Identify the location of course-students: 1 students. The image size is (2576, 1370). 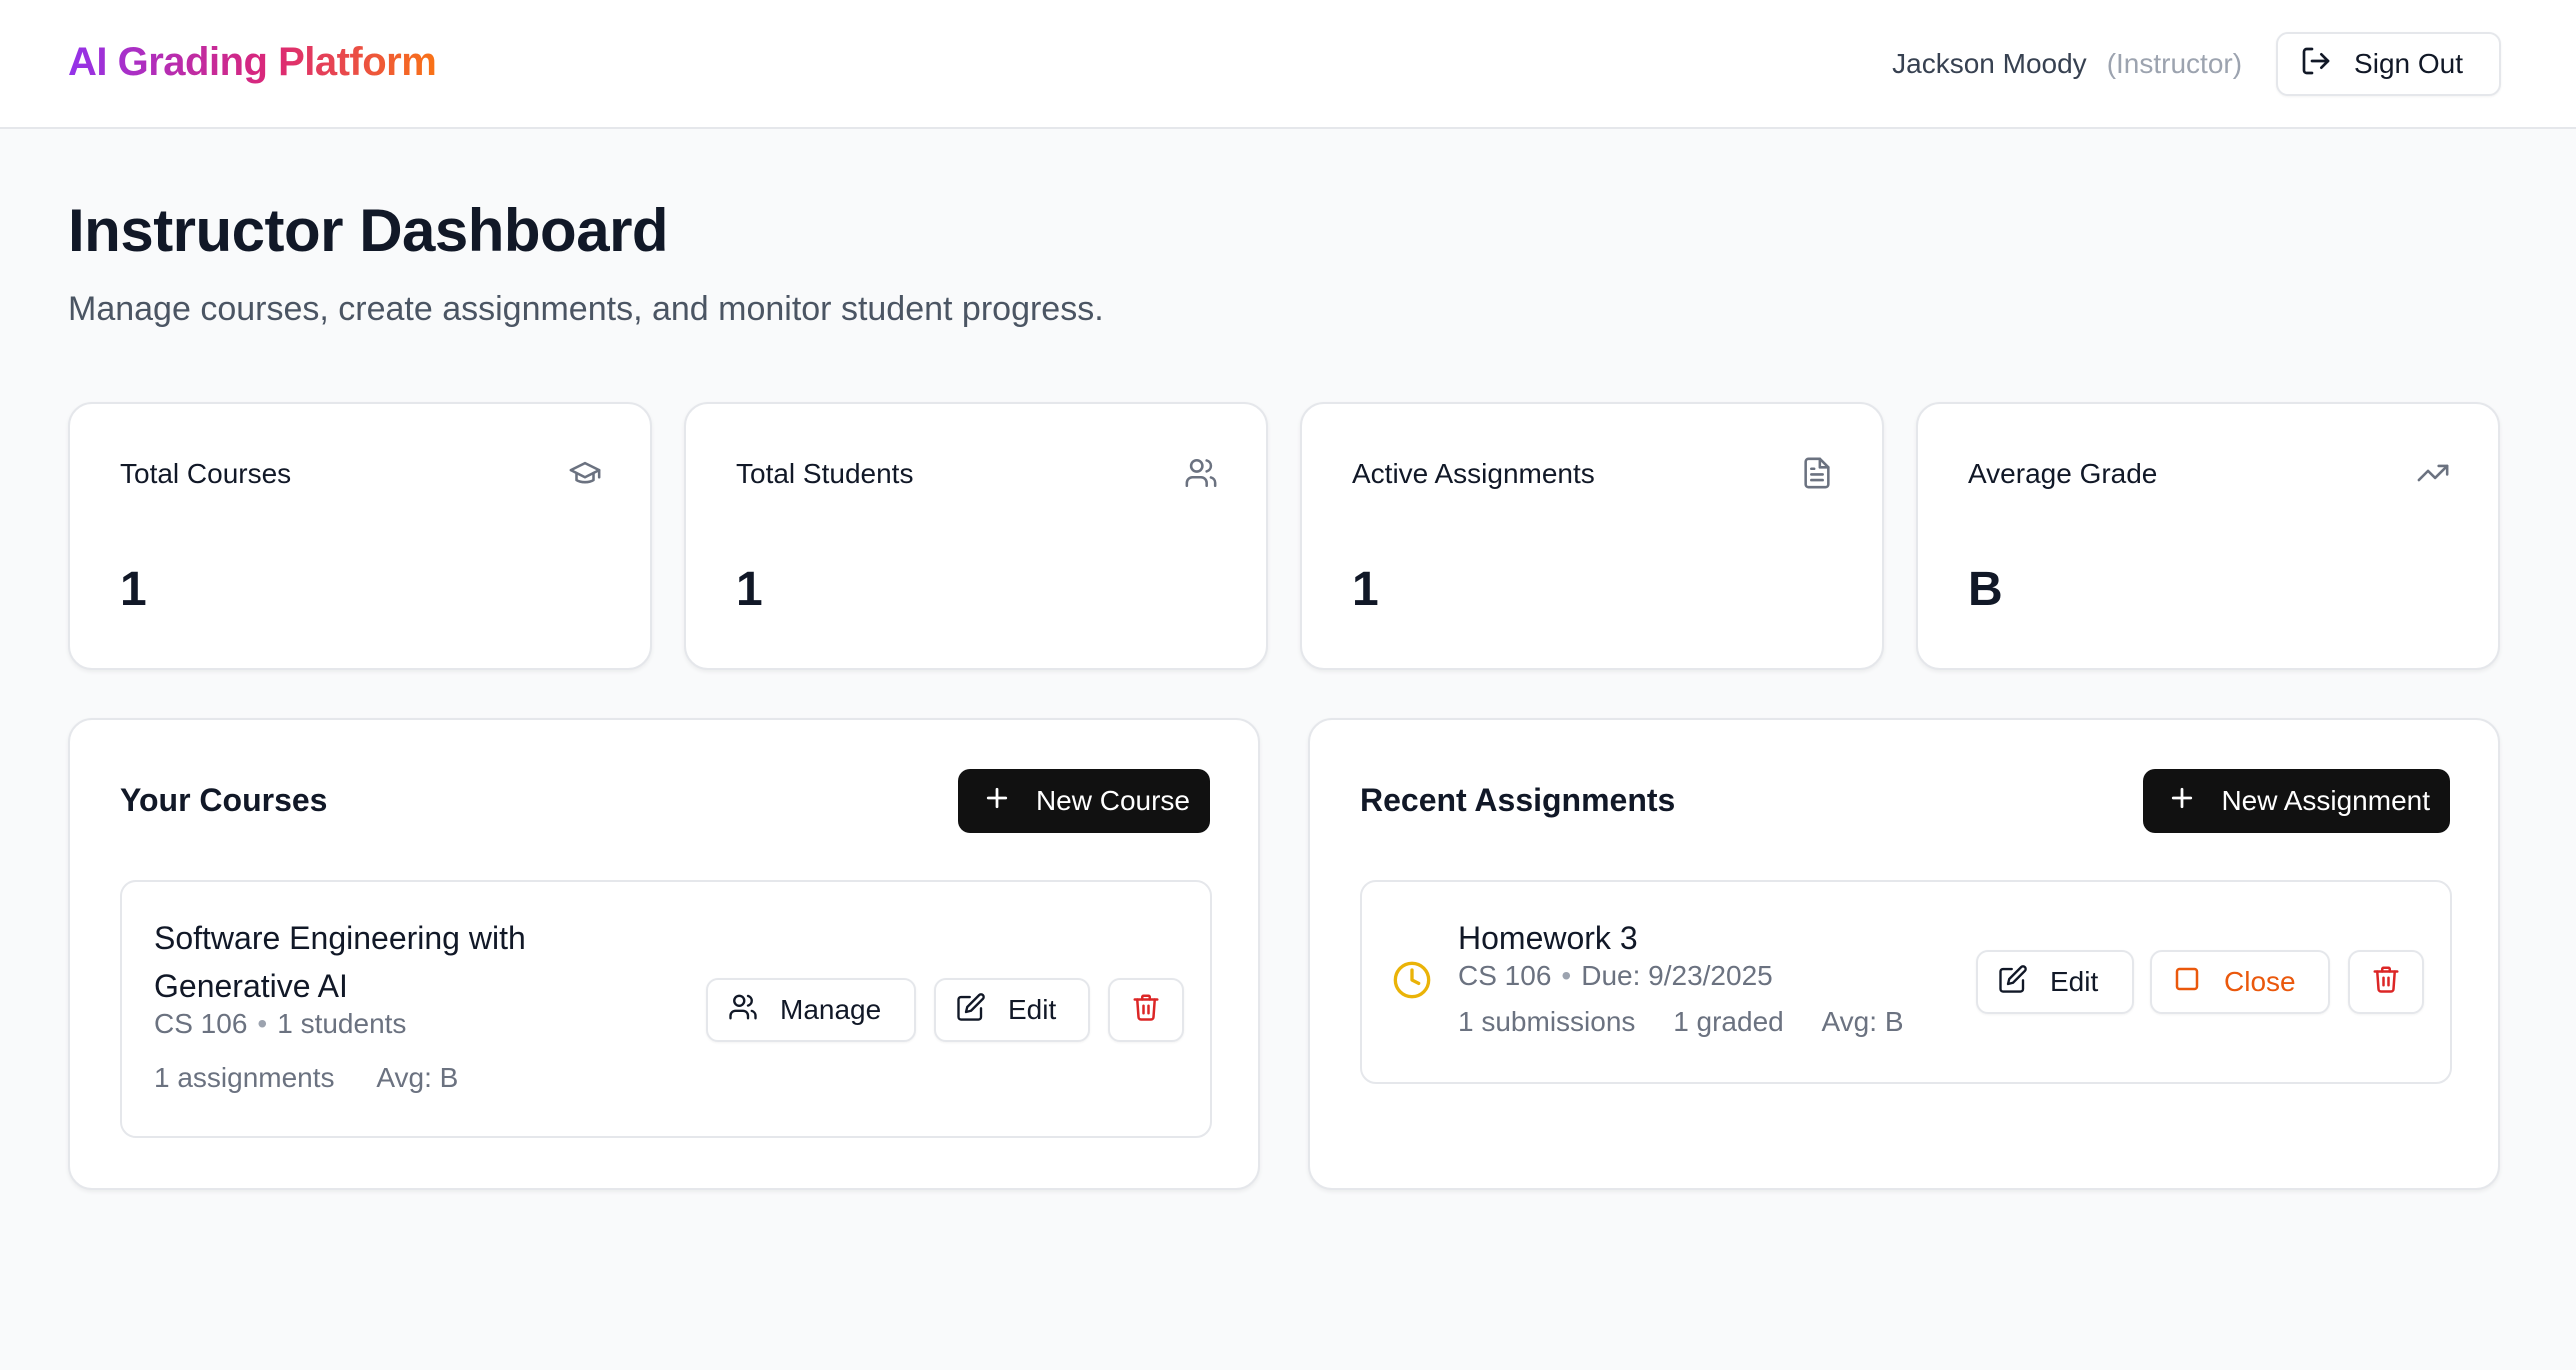
(342, 1023).